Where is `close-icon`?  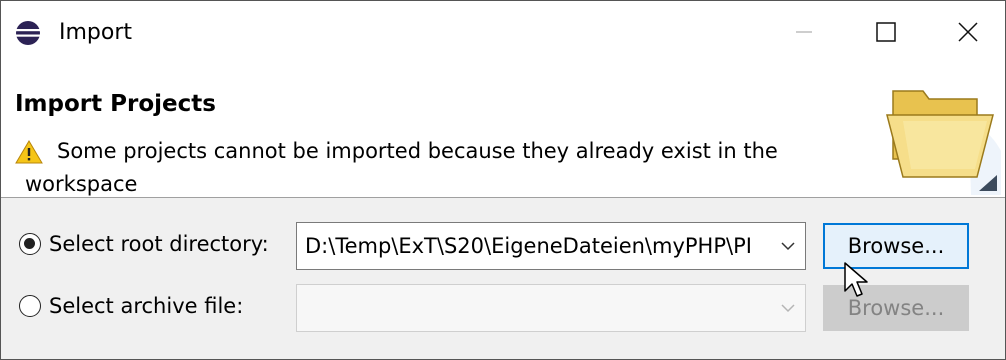
close-icon is located at coordinates (968, 32).